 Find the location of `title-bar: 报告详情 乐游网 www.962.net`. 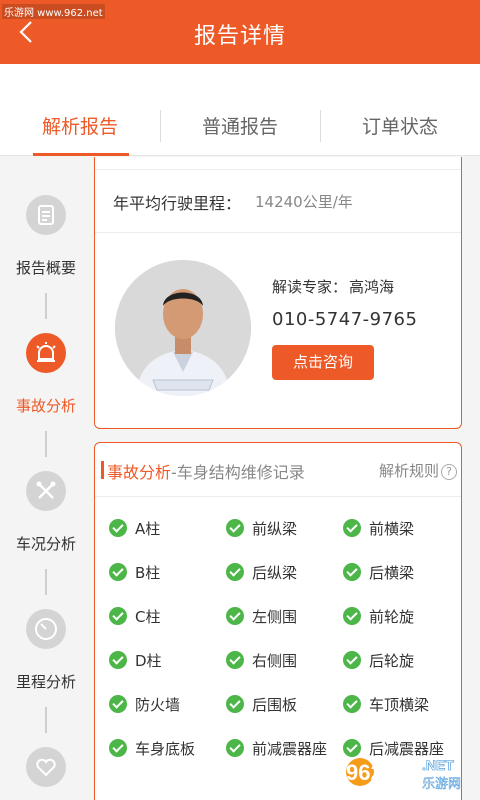

title-bar: 报告详情 乐游网 www.962.net is located at coordinates (240, 32).